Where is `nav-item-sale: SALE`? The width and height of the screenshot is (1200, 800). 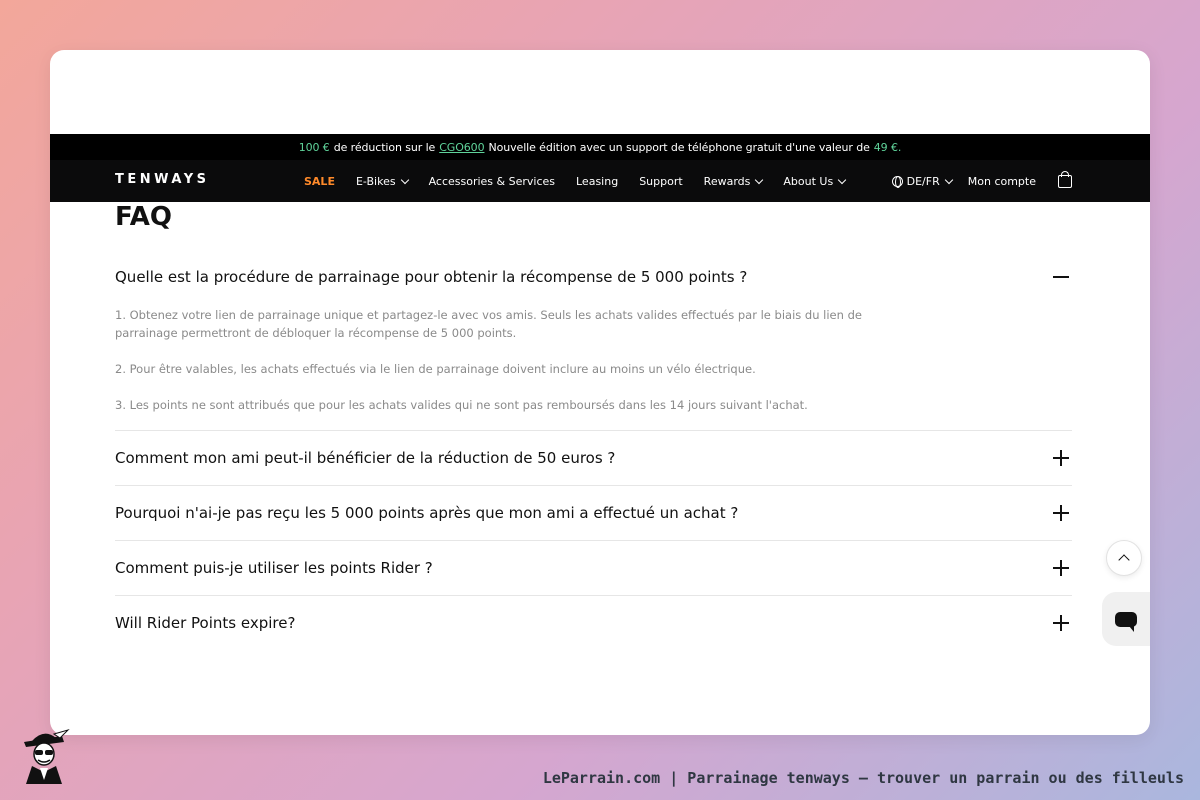 nav-item-sale: SALE is located at coordinates (319, 181).